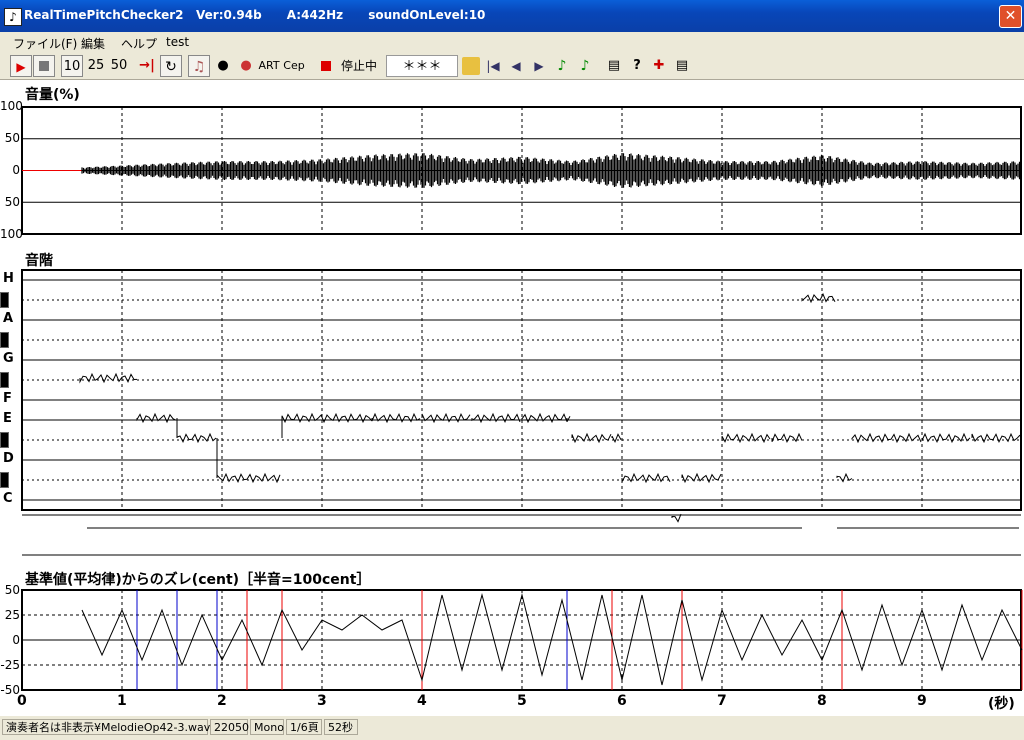 The height and width of the screenshot is (740, 1024). I want to click on status-channels: Mono, so click(267, 727).